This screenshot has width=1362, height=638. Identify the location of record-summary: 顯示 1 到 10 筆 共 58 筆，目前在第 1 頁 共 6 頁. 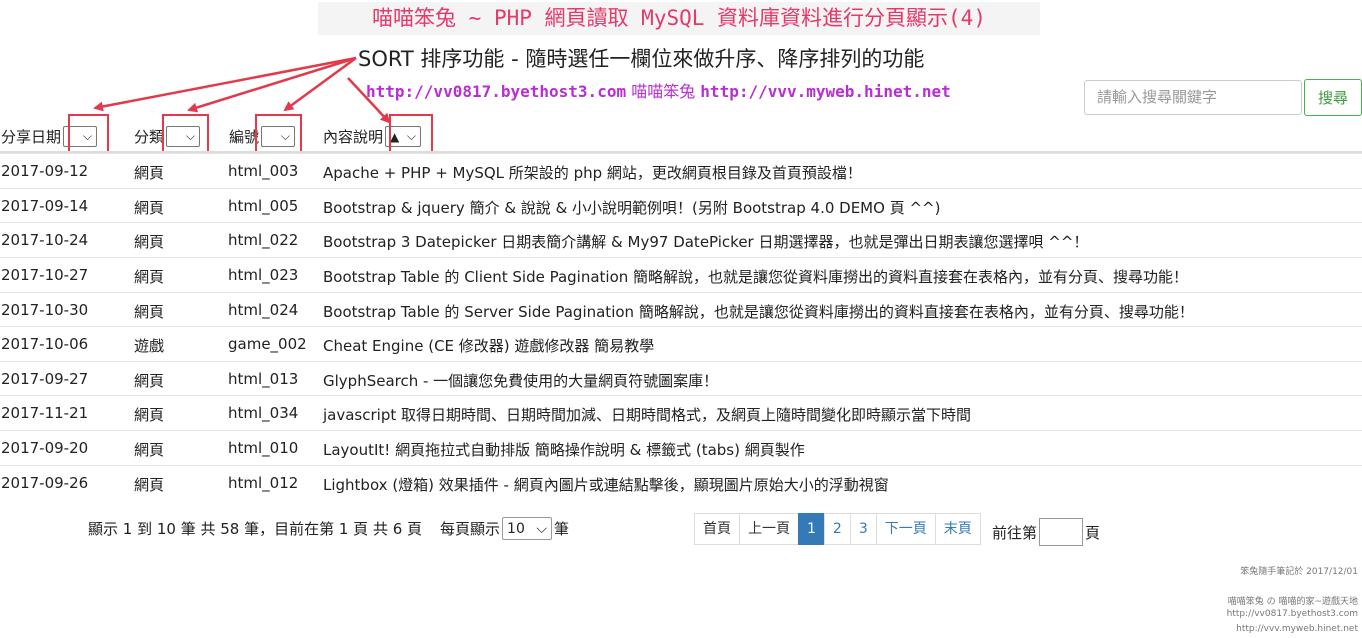
(255, 529).